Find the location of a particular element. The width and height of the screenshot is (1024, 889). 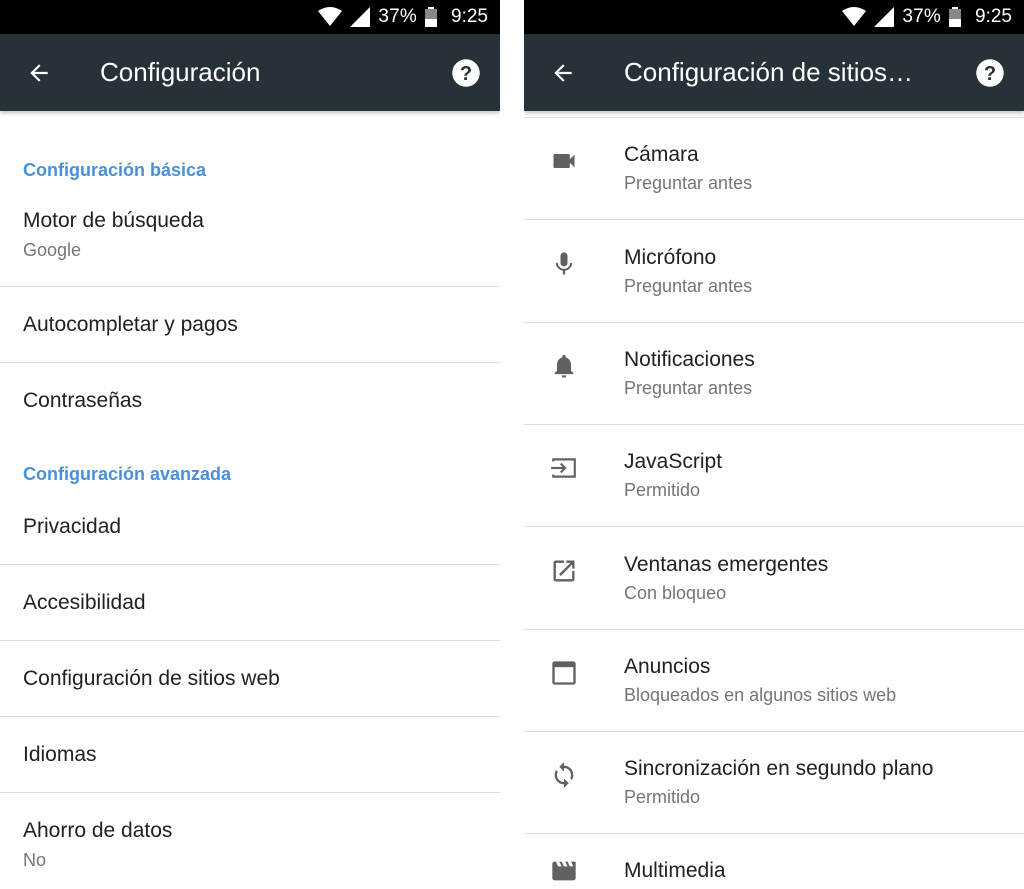

camera-icon is located at coordinates (564, 161).